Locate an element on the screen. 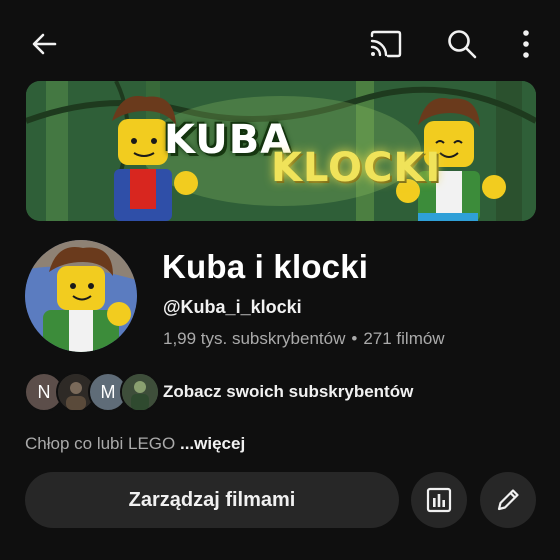 The width and height of the screenshot is (560, 560). more-options-button is located at coordinates (526, 44).